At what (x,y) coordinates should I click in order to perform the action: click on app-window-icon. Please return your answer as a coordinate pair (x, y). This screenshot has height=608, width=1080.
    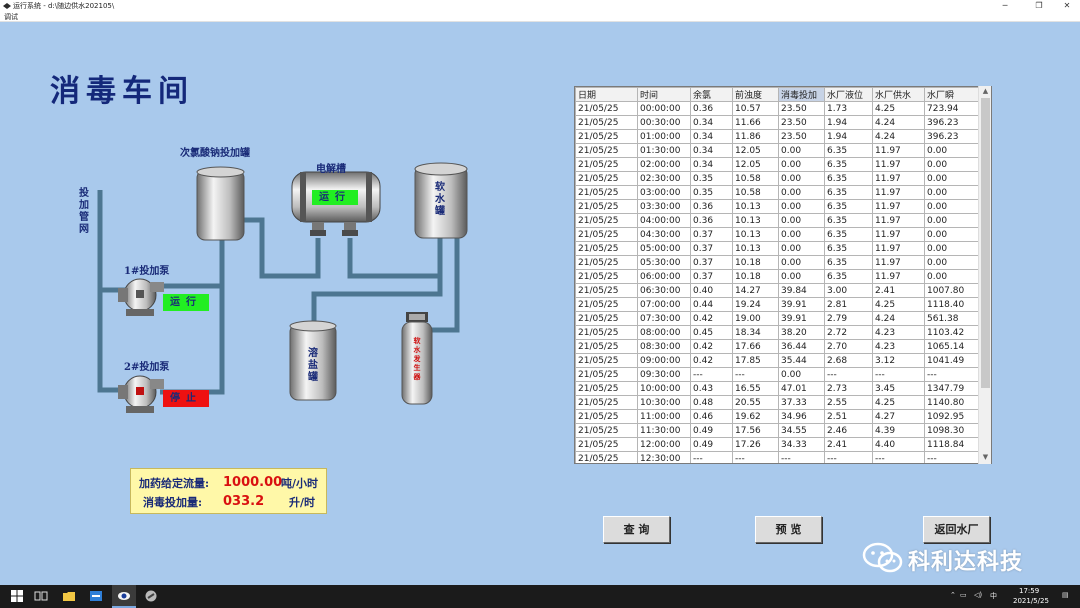
    Looking at the image, I should click on (96, 596).